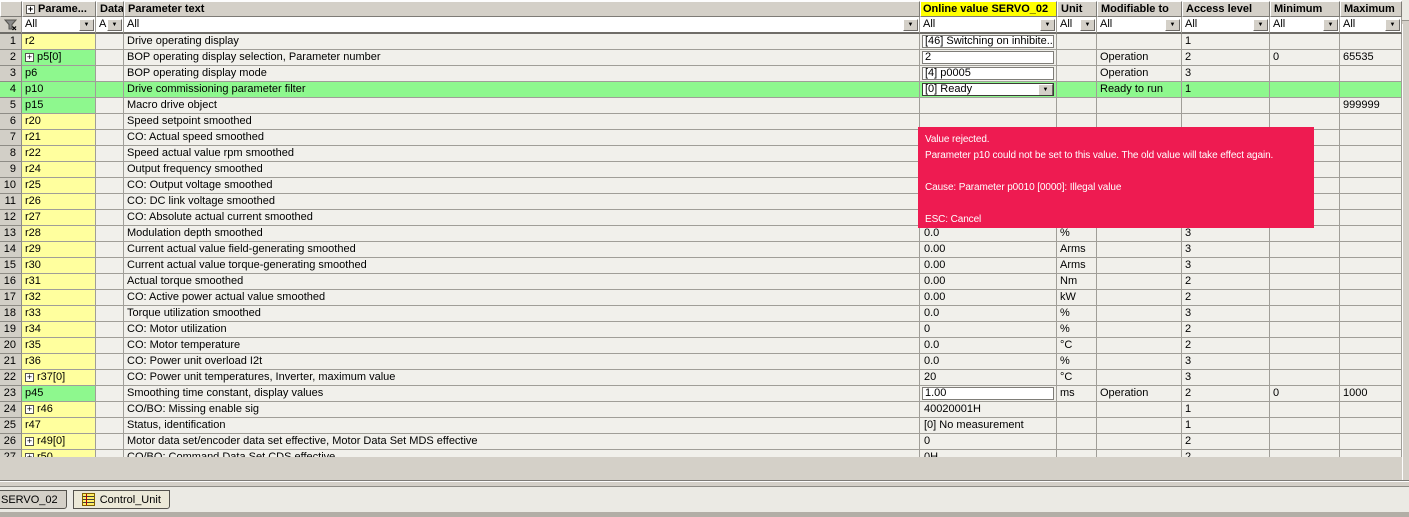  I want to click on online-value-cell: [0] Ready, so click(988, 90).